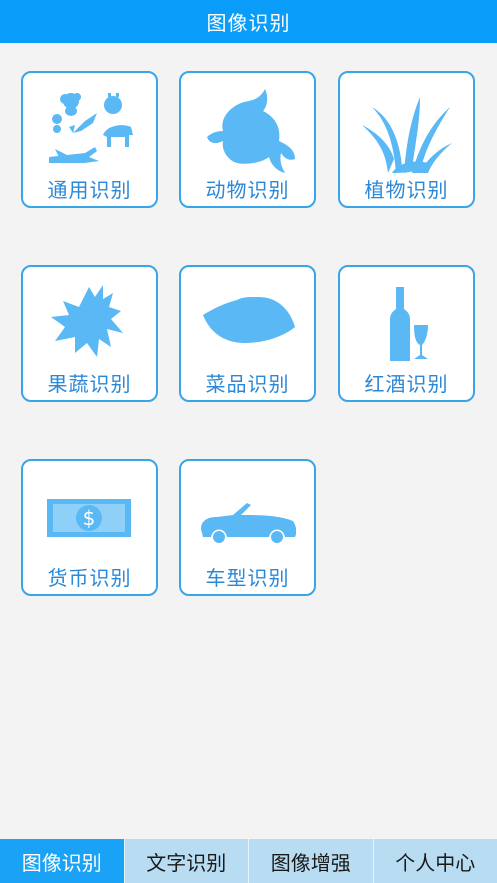 This screenshot has height=883, width=497. I want to click on card-label: 通用识别, so click(89, 190).